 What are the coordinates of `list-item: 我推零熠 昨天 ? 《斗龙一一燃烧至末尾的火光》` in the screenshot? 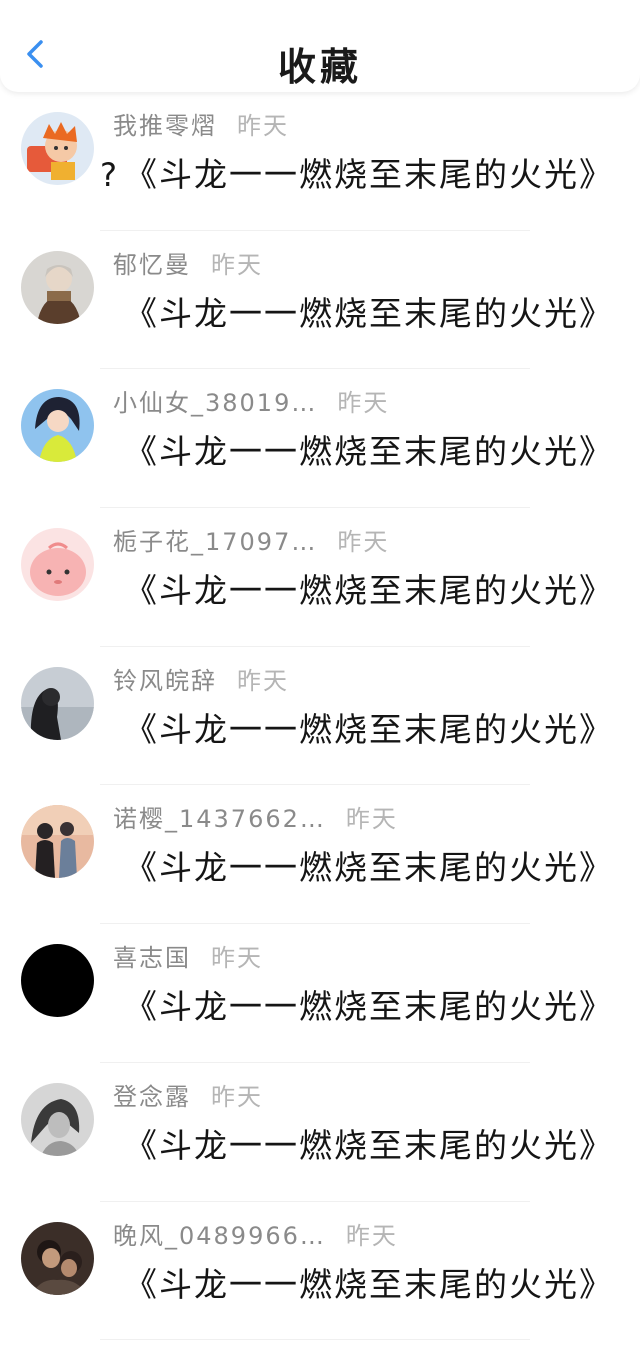 It's located at (320, 161).